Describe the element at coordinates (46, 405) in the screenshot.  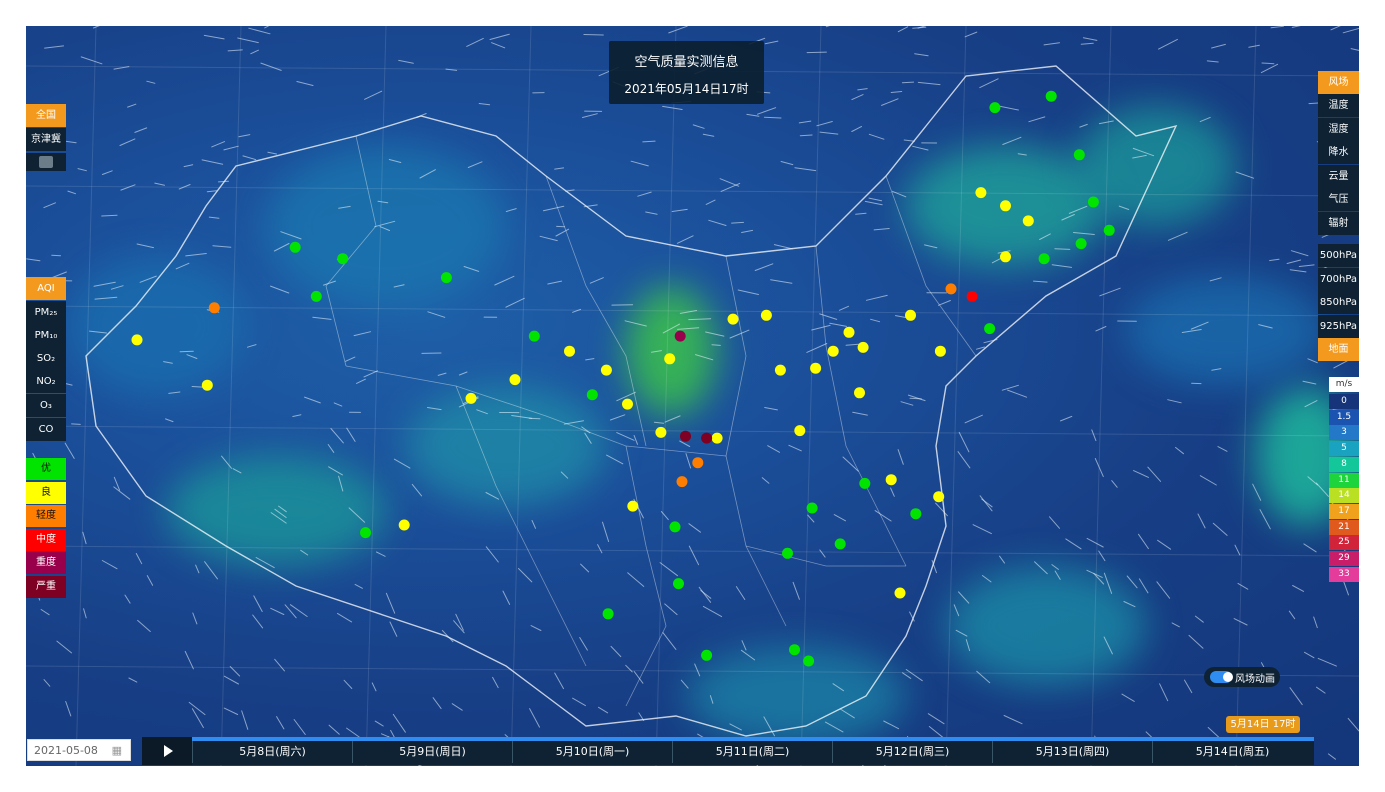
I see `pollutant-button-o3: O₃` at that location.